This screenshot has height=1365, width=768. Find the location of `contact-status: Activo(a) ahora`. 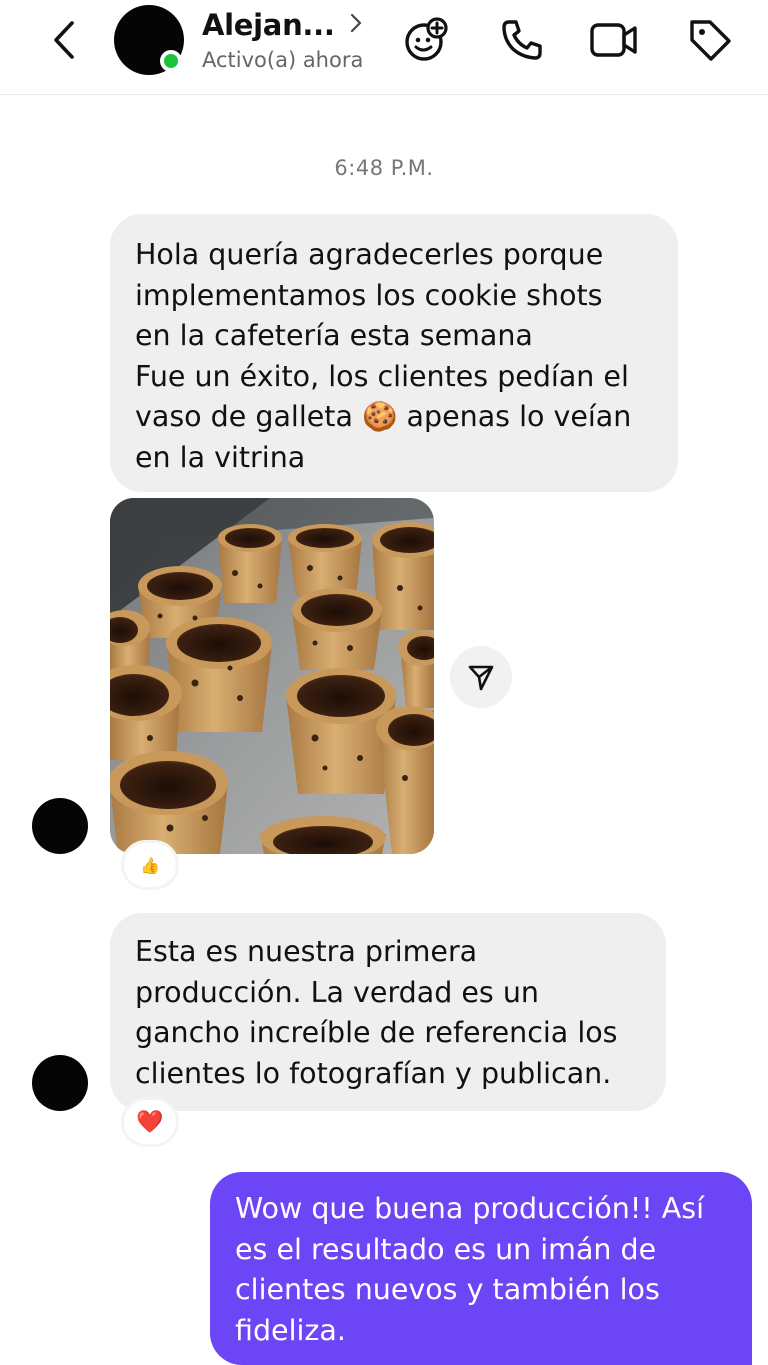

contact-status: Activo(a) ahora is located at coordinates (283, 60).